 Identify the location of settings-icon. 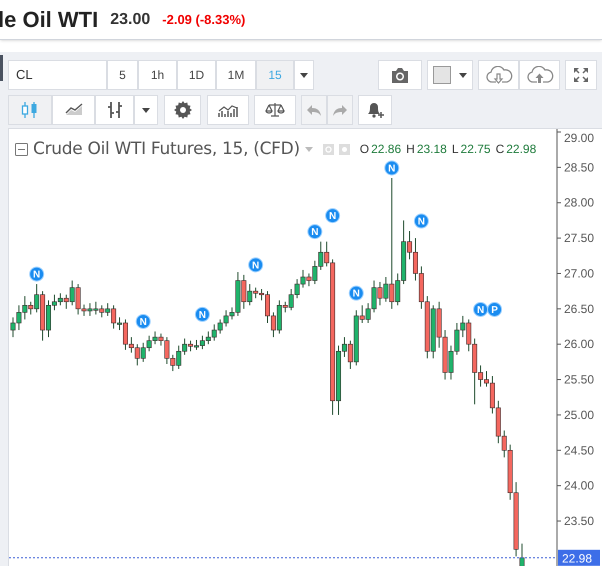
(183, 110).